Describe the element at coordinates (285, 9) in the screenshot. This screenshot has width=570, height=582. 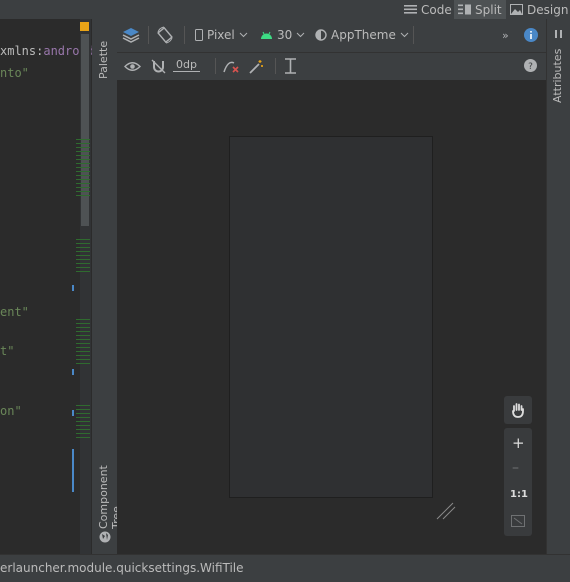
I see `view-mode-bar: Code Split Design` at that location.